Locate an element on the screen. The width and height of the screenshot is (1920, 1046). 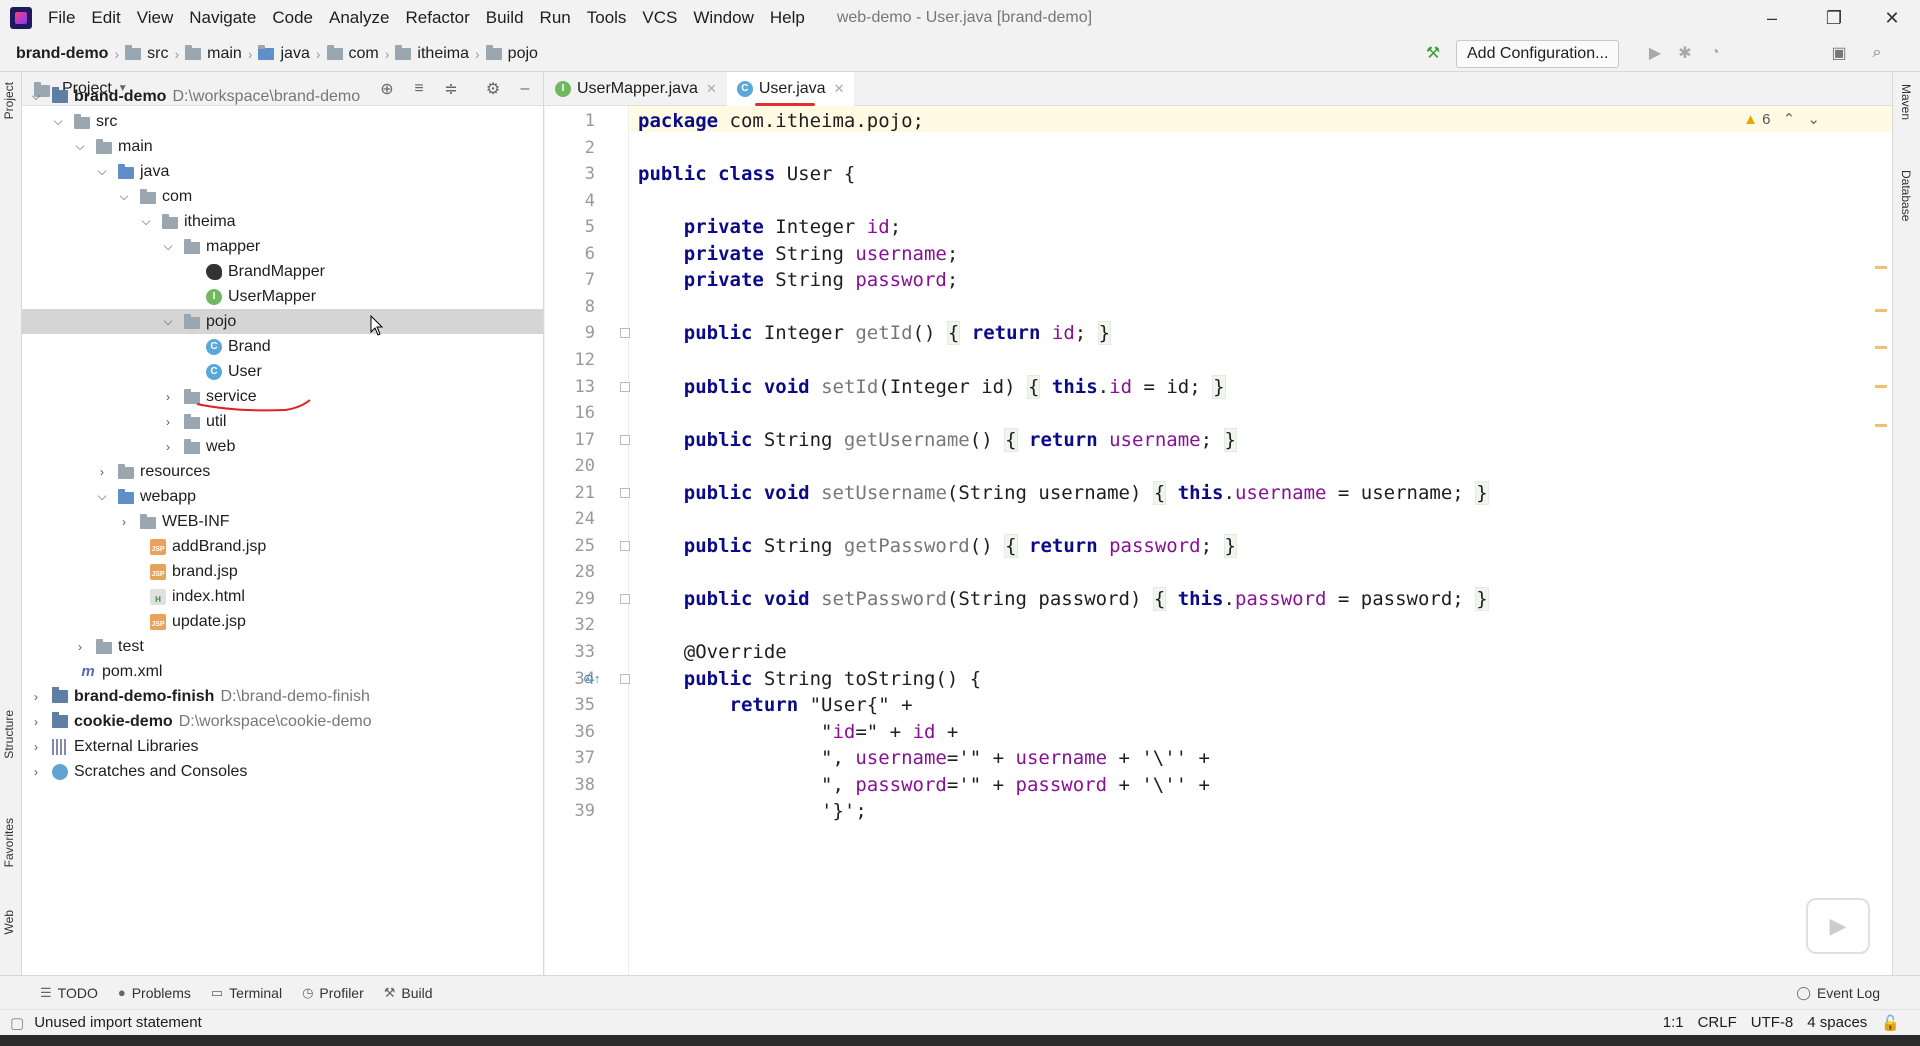
tree-node-brand-demo-finish: › brand-demo-finish D:\brand-demo-finish is located at coordinates (282, 696).